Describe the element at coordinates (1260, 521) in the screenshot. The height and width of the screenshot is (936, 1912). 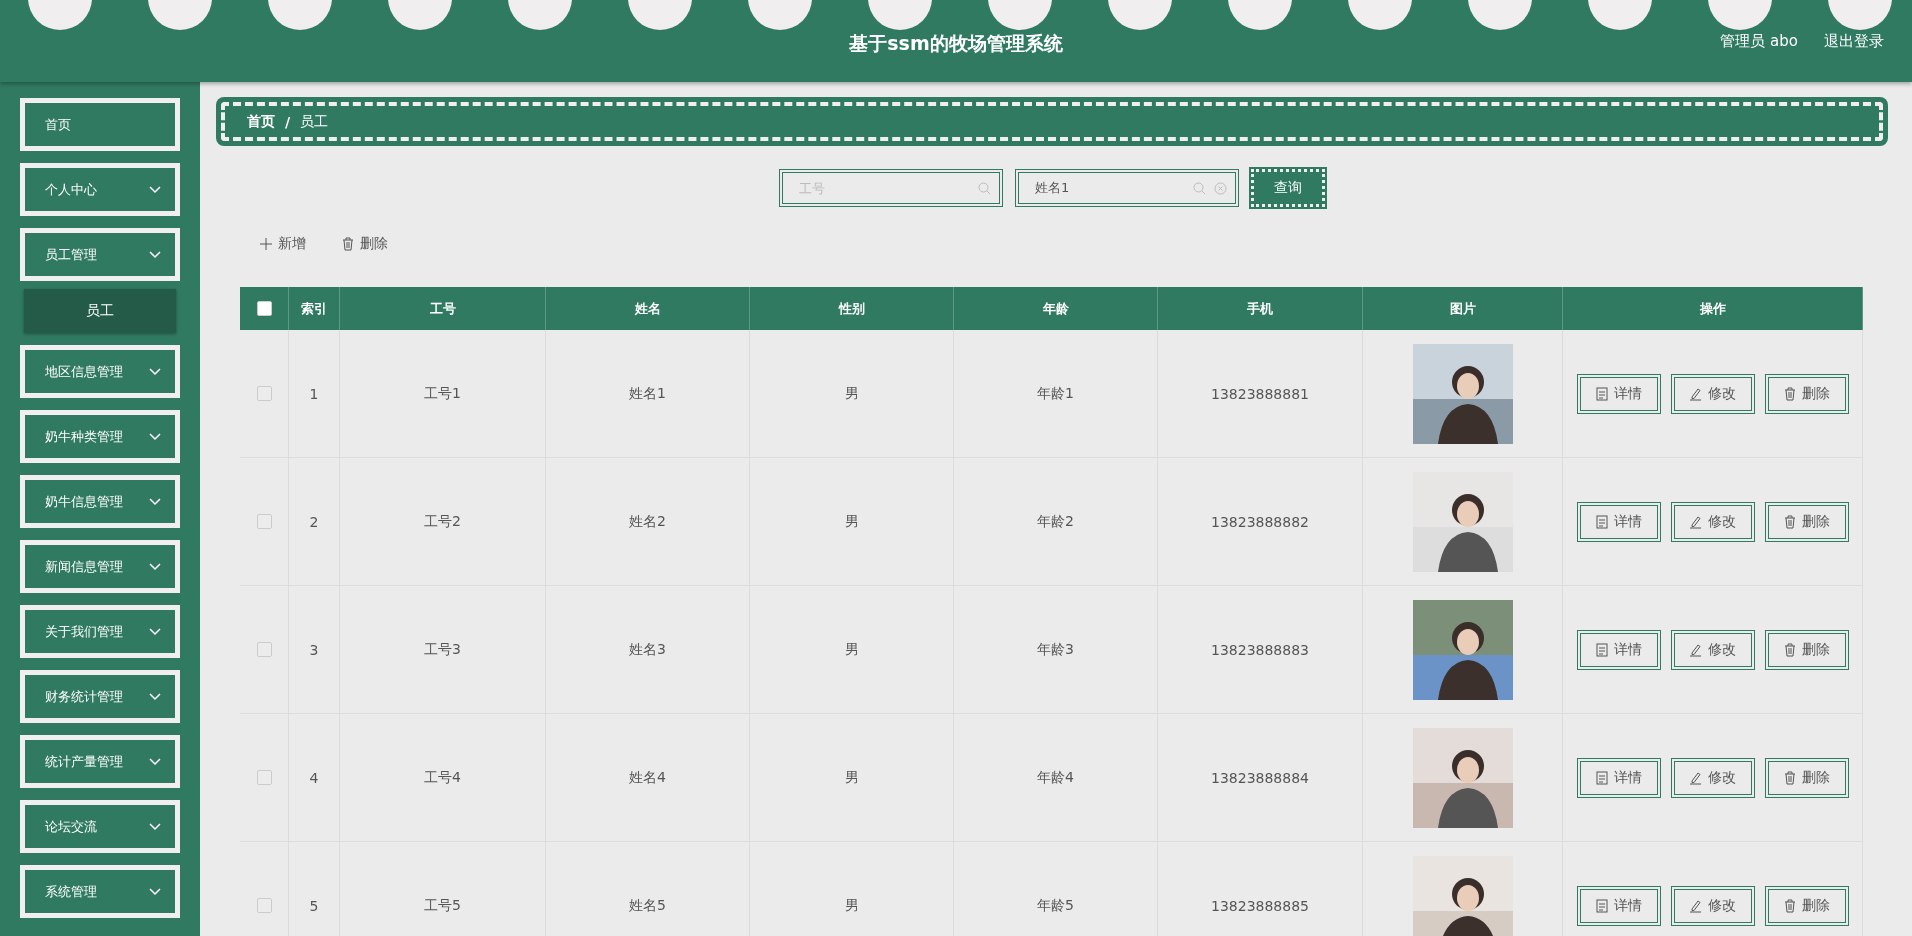
I see `table-cell: 13823888882` at that location.